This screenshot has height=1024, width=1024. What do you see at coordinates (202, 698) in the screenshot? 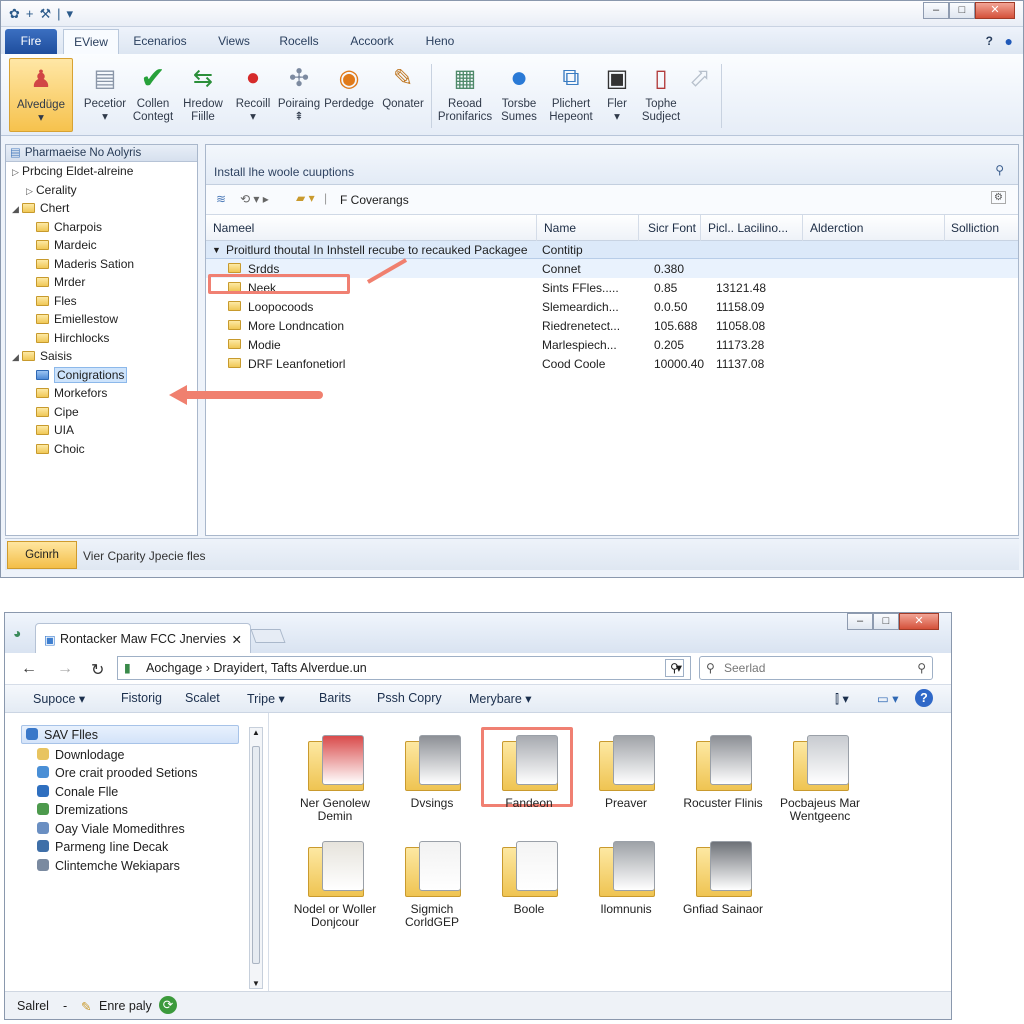
I see `command-scalet: Scalet` at bounding box center [202, 698].